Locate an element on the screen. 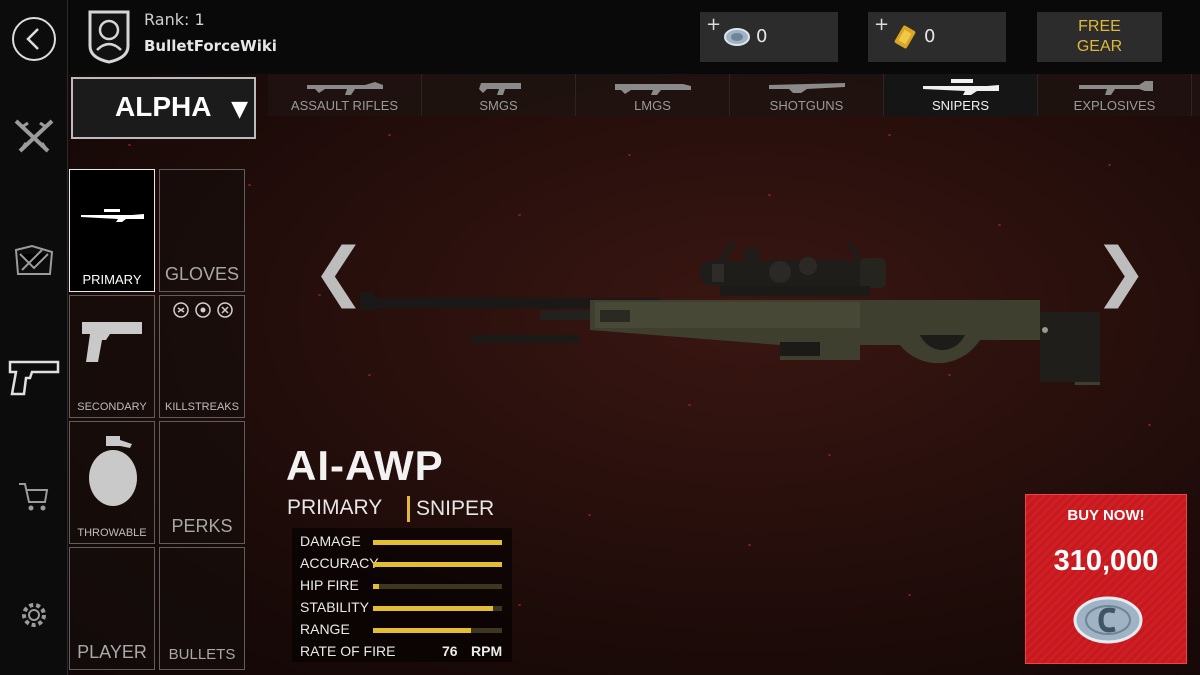  slot-killstreaks: KILLSTREAKS is located at coordinates (202, 356).